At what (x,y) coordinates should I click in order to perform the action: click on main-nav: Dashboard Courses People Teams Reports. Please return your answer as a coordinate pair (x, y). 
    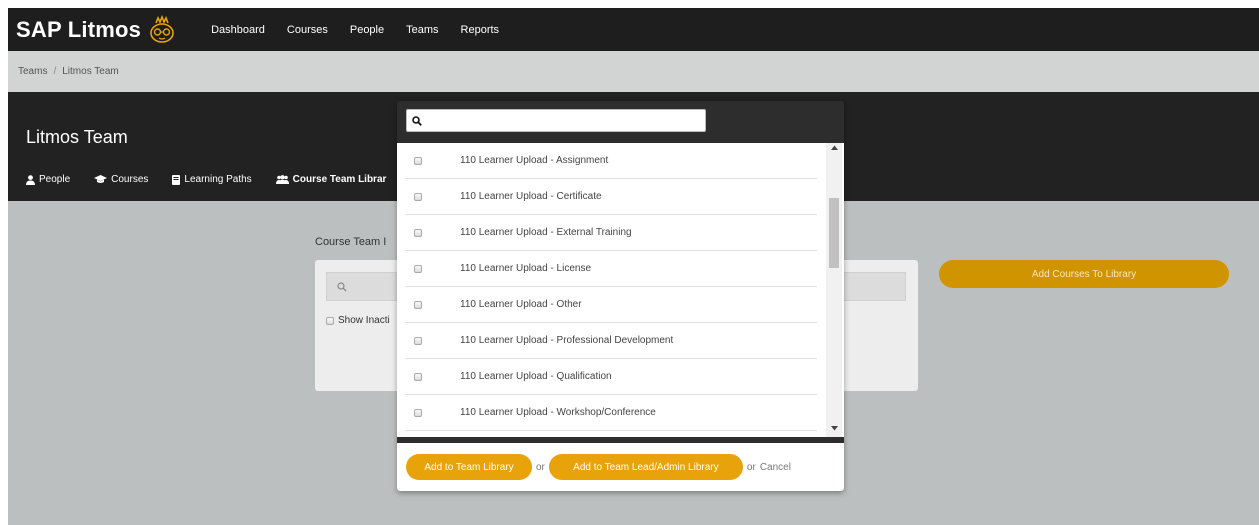
    Looking at the image, I should click on (366, 30).